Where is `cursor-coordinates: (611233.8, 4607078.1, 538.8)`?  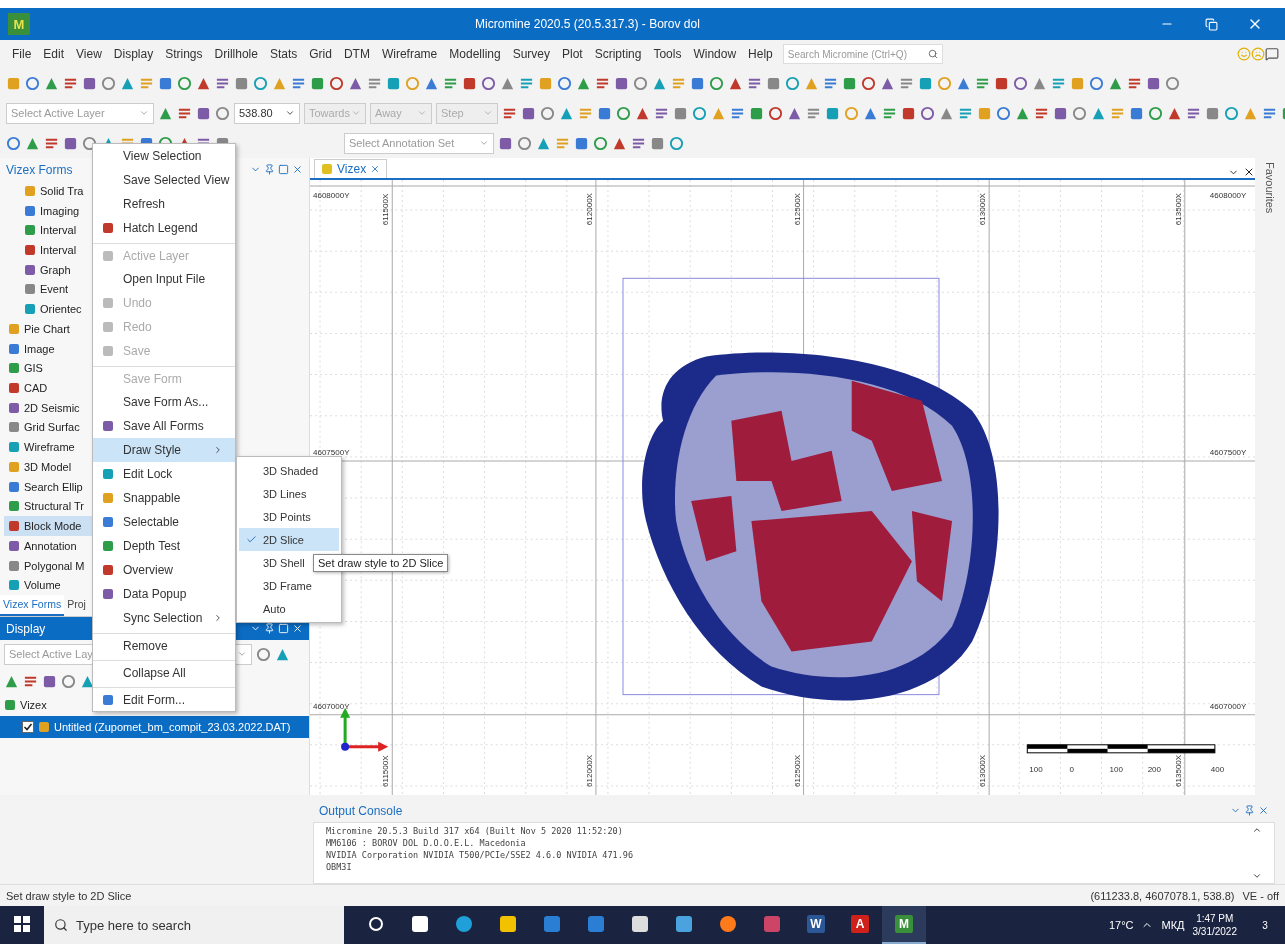 cursor-coordinates: (611233.8, 4607078.1, 538.8) is located at coordinates (1162, 895).